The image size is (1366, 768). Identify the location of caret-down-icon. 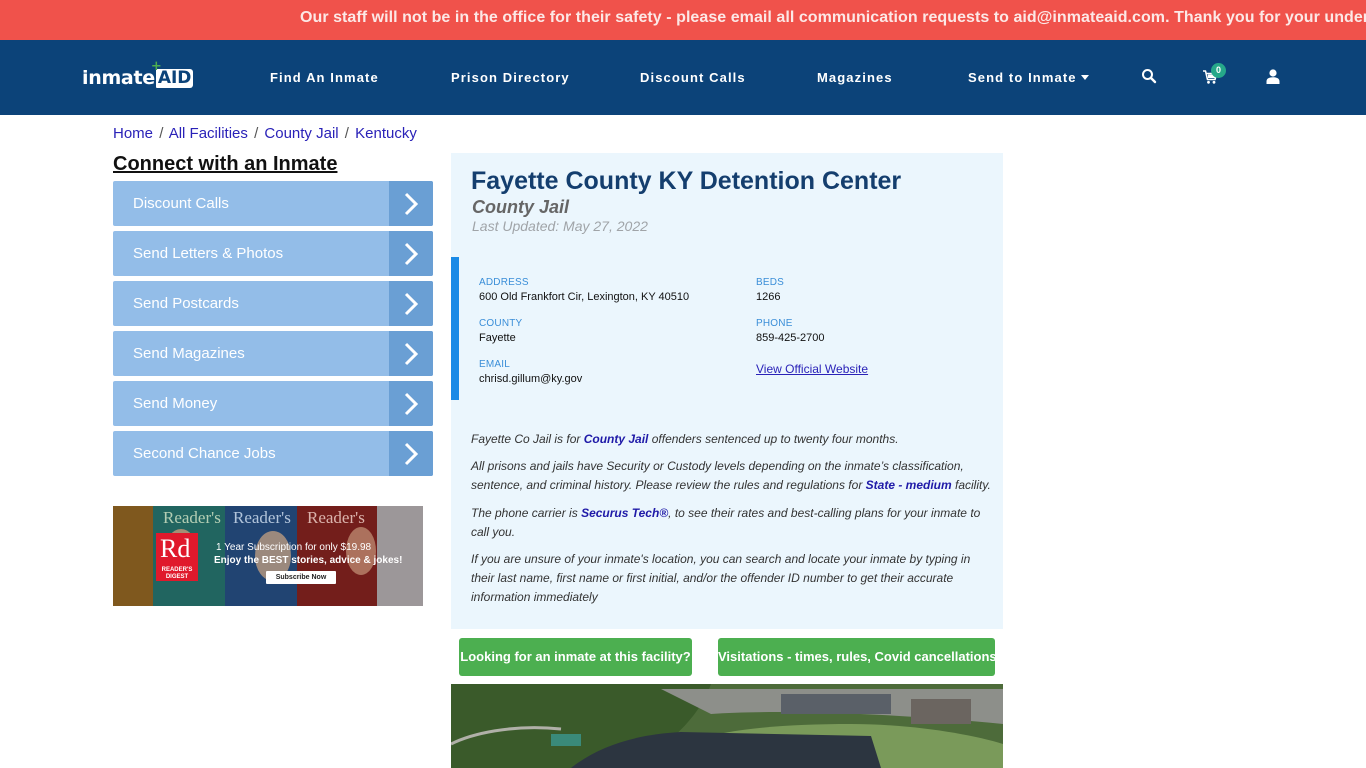
(1084, 78).